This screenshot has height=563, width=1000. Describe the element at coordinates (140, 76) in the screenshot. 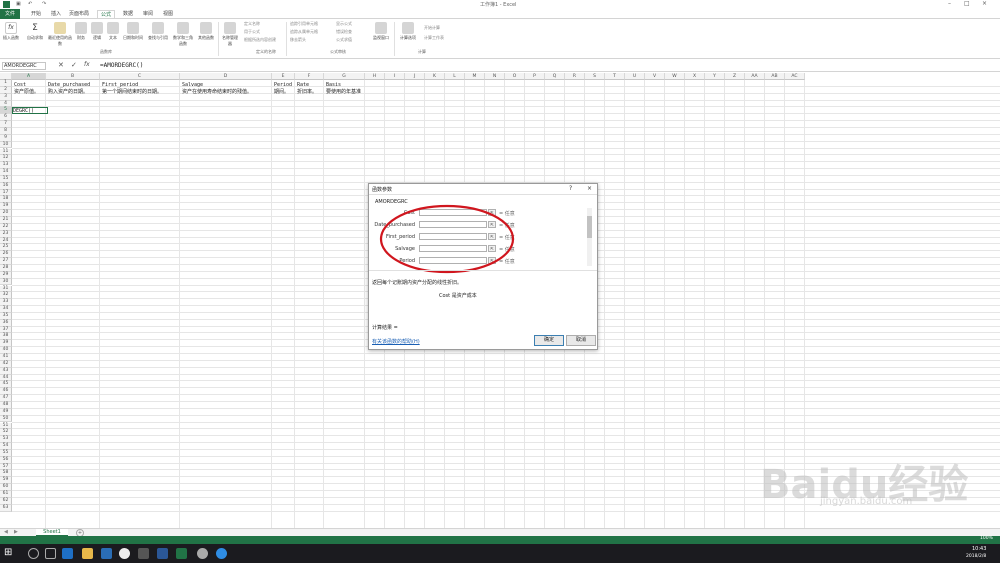

I see `column-header-c: C` at that location.